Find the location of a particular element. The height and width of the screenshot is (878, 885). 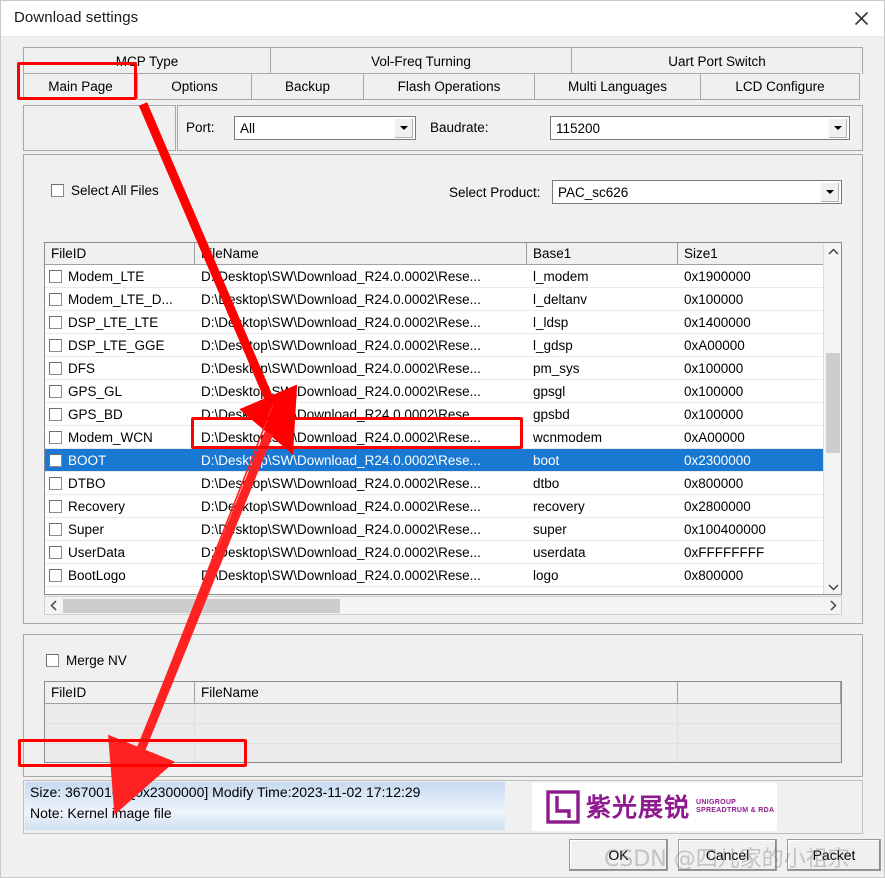

select-product-combo: PAC_sc626 is located at coordinates (697, 192).